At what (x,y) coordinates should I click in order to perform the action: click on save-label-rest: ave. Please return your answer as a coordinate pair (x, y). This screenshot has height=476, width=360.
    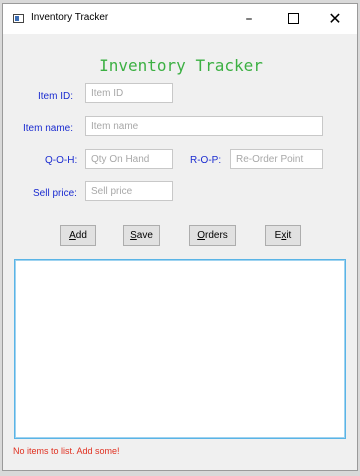
    Looking at the image, I should click on (144, 235).